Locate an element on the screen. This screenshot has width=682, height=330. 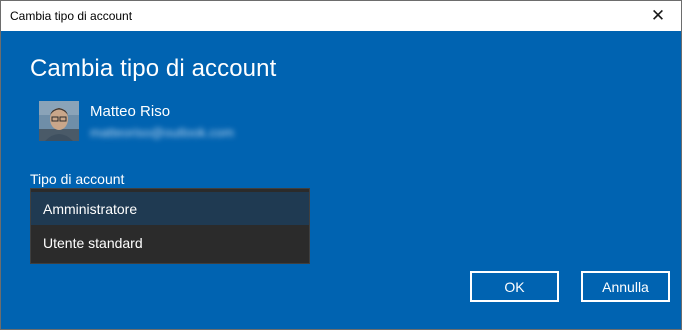
user-name: Matteo Riso is located at coordinates (130, 111).